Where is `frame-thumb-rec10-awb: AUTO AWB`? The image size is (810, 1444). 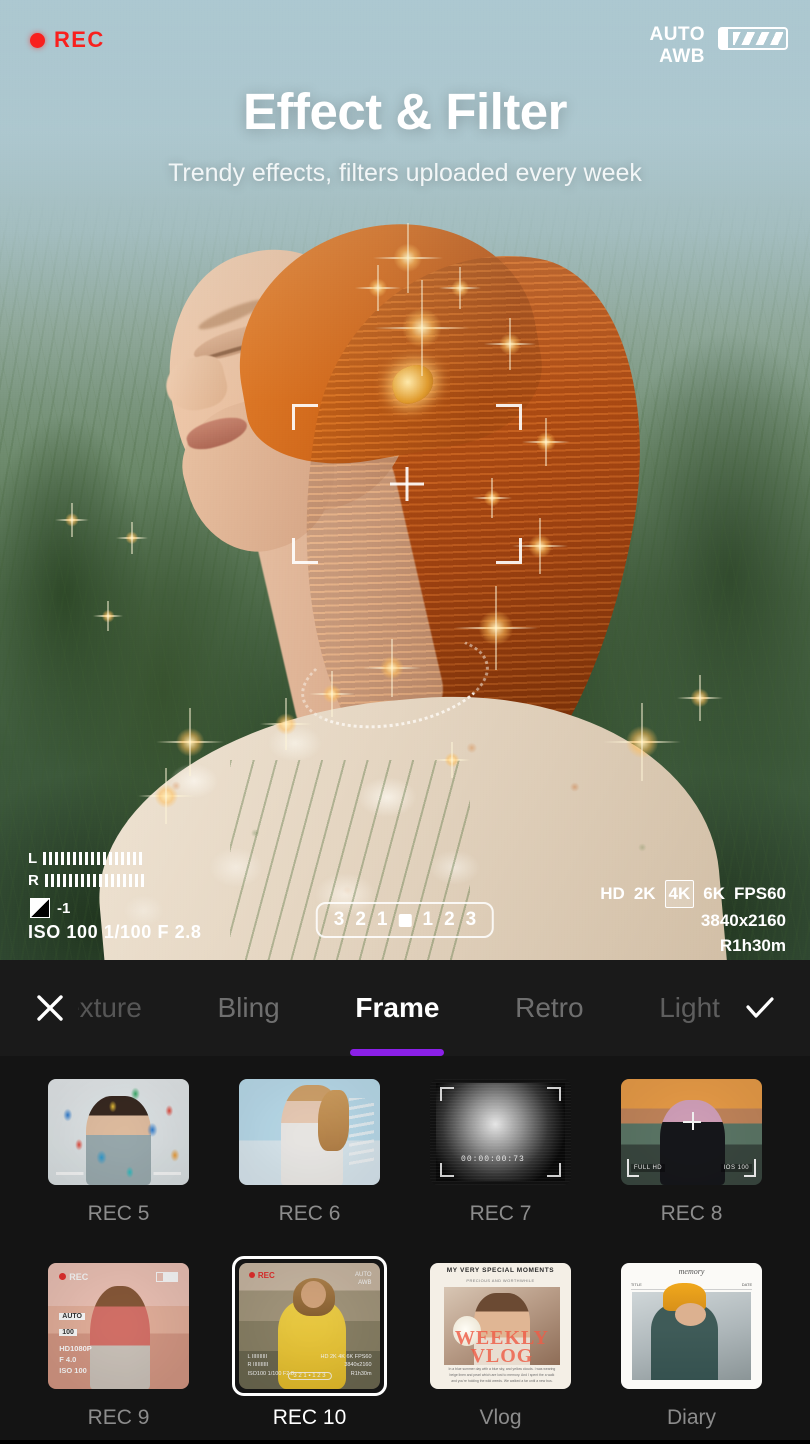
frame-thumb-rec10-awb: AUTO AWB is located at coordinates (363, 1278).